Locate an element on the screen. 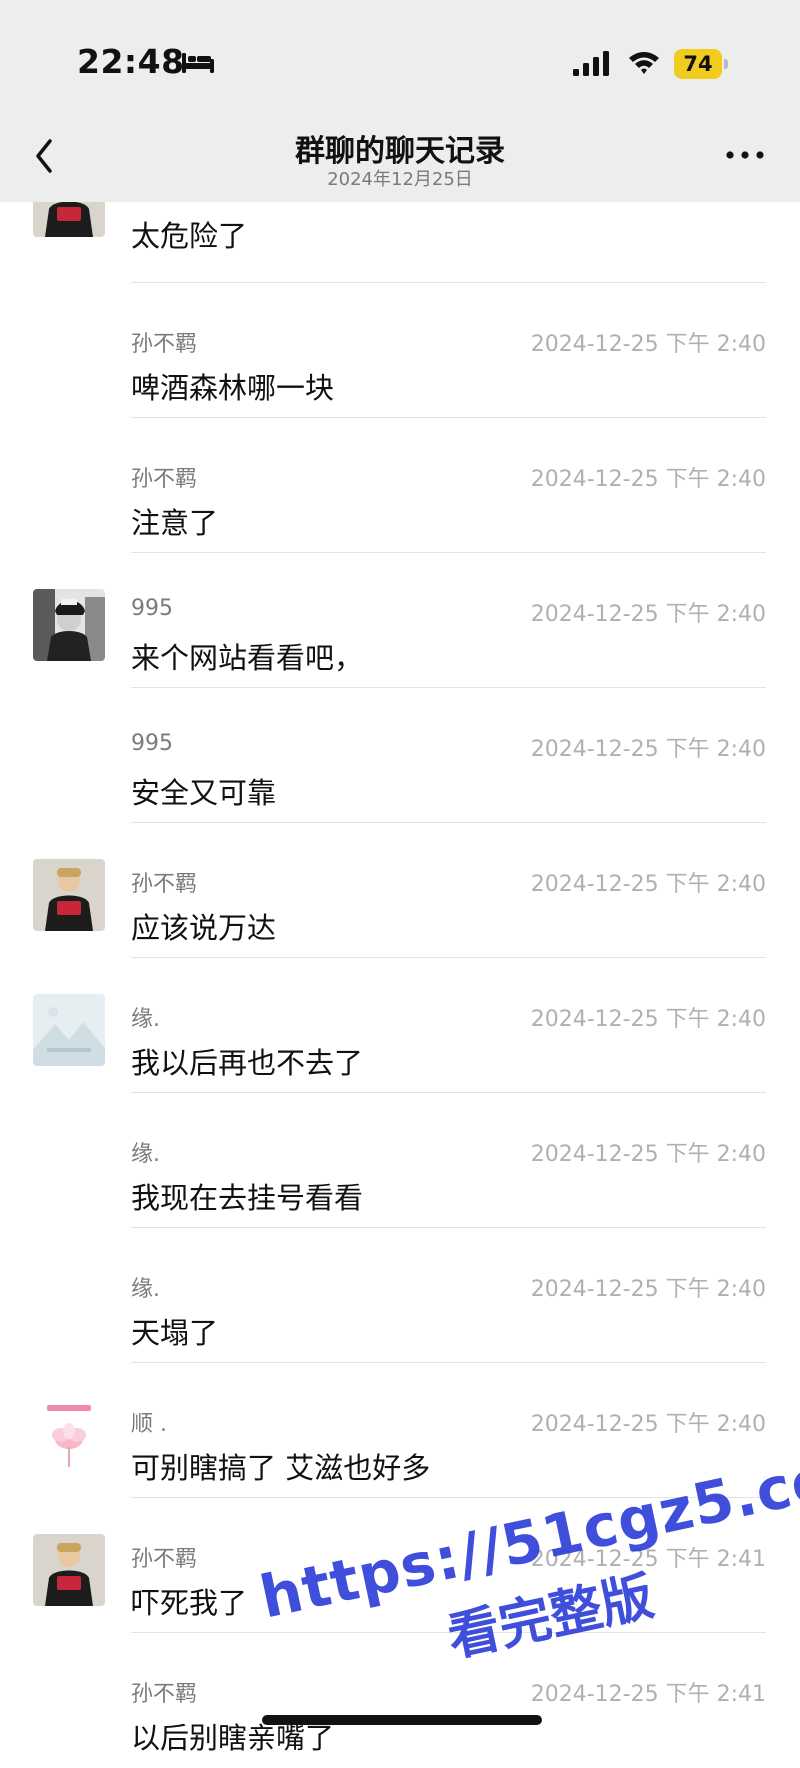 Image resolution: width=800 pixels, height=1768 pixels. page-subtitle-date: 2024年12月25日 is located at coordinates (400, 179).